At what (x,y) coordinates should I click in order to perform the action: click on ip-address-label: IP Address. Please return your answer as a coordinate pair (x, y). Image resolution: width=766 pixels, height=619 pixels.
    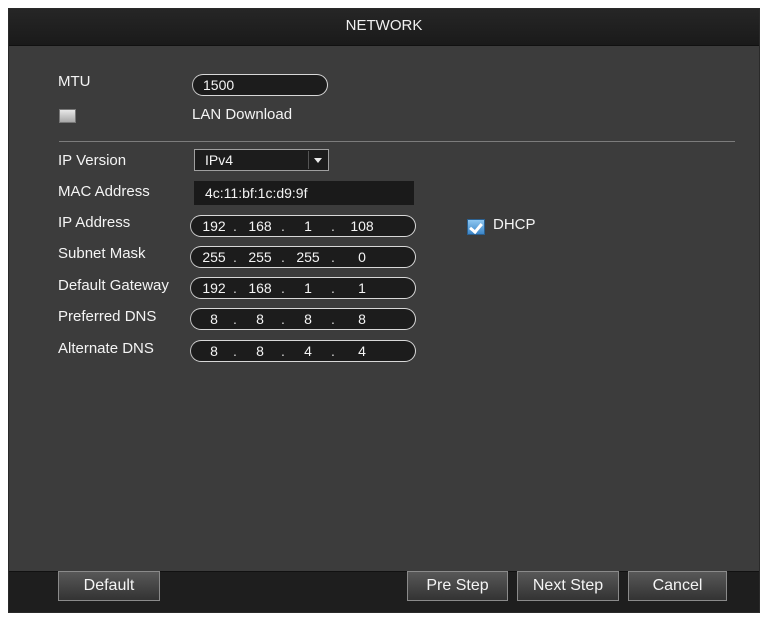
    Looking at the image, I should click on (94, 222).